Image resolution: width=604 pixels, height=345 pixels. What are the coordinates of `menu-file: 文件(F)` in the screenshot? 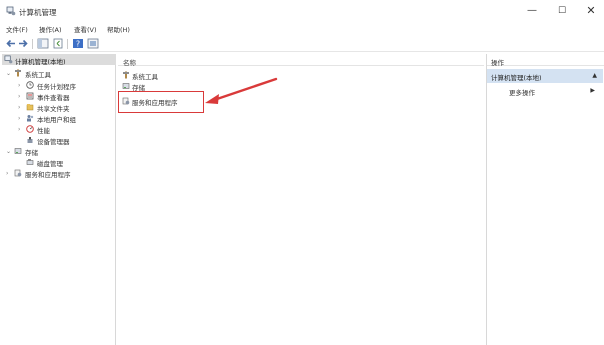 It's located at (17, 29).